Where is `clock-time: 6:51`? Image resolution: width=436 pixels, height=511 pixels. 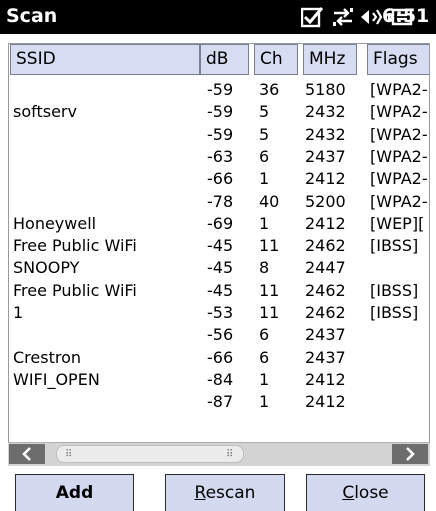
clock-time: 6:51 is located at coordinates (406, 16).